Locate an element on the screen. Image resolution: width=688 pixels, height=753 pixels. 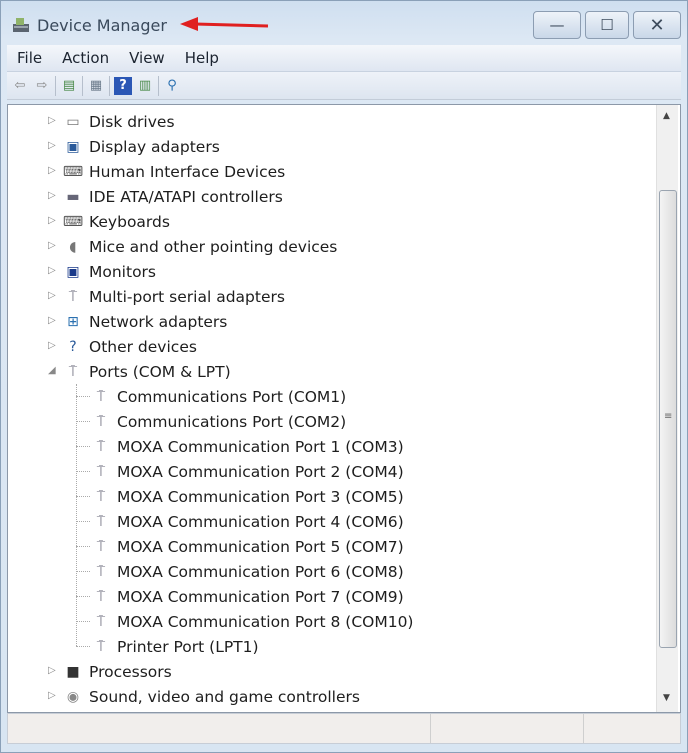
display-adapter-icon: ▣ is located at coordinates (73, 146).